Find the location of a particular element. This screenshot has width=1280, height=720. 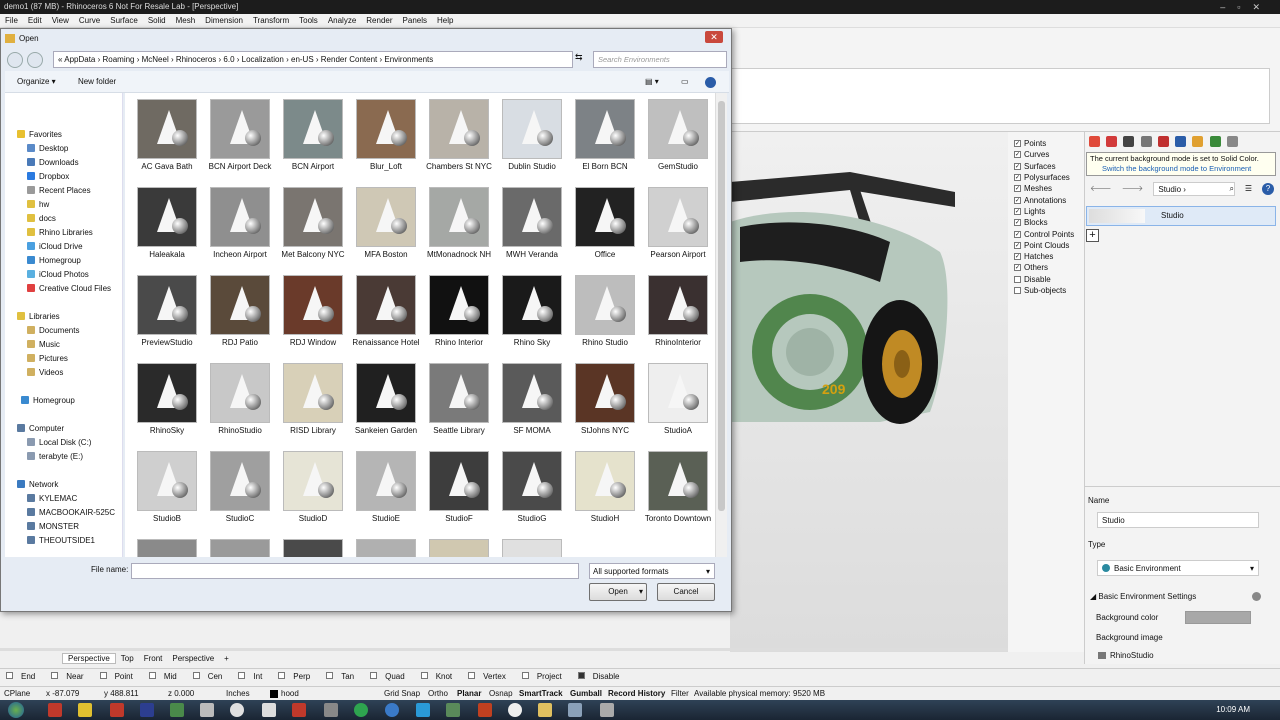

file-tile: PreviewStudio is located at coordinates (167, 311).